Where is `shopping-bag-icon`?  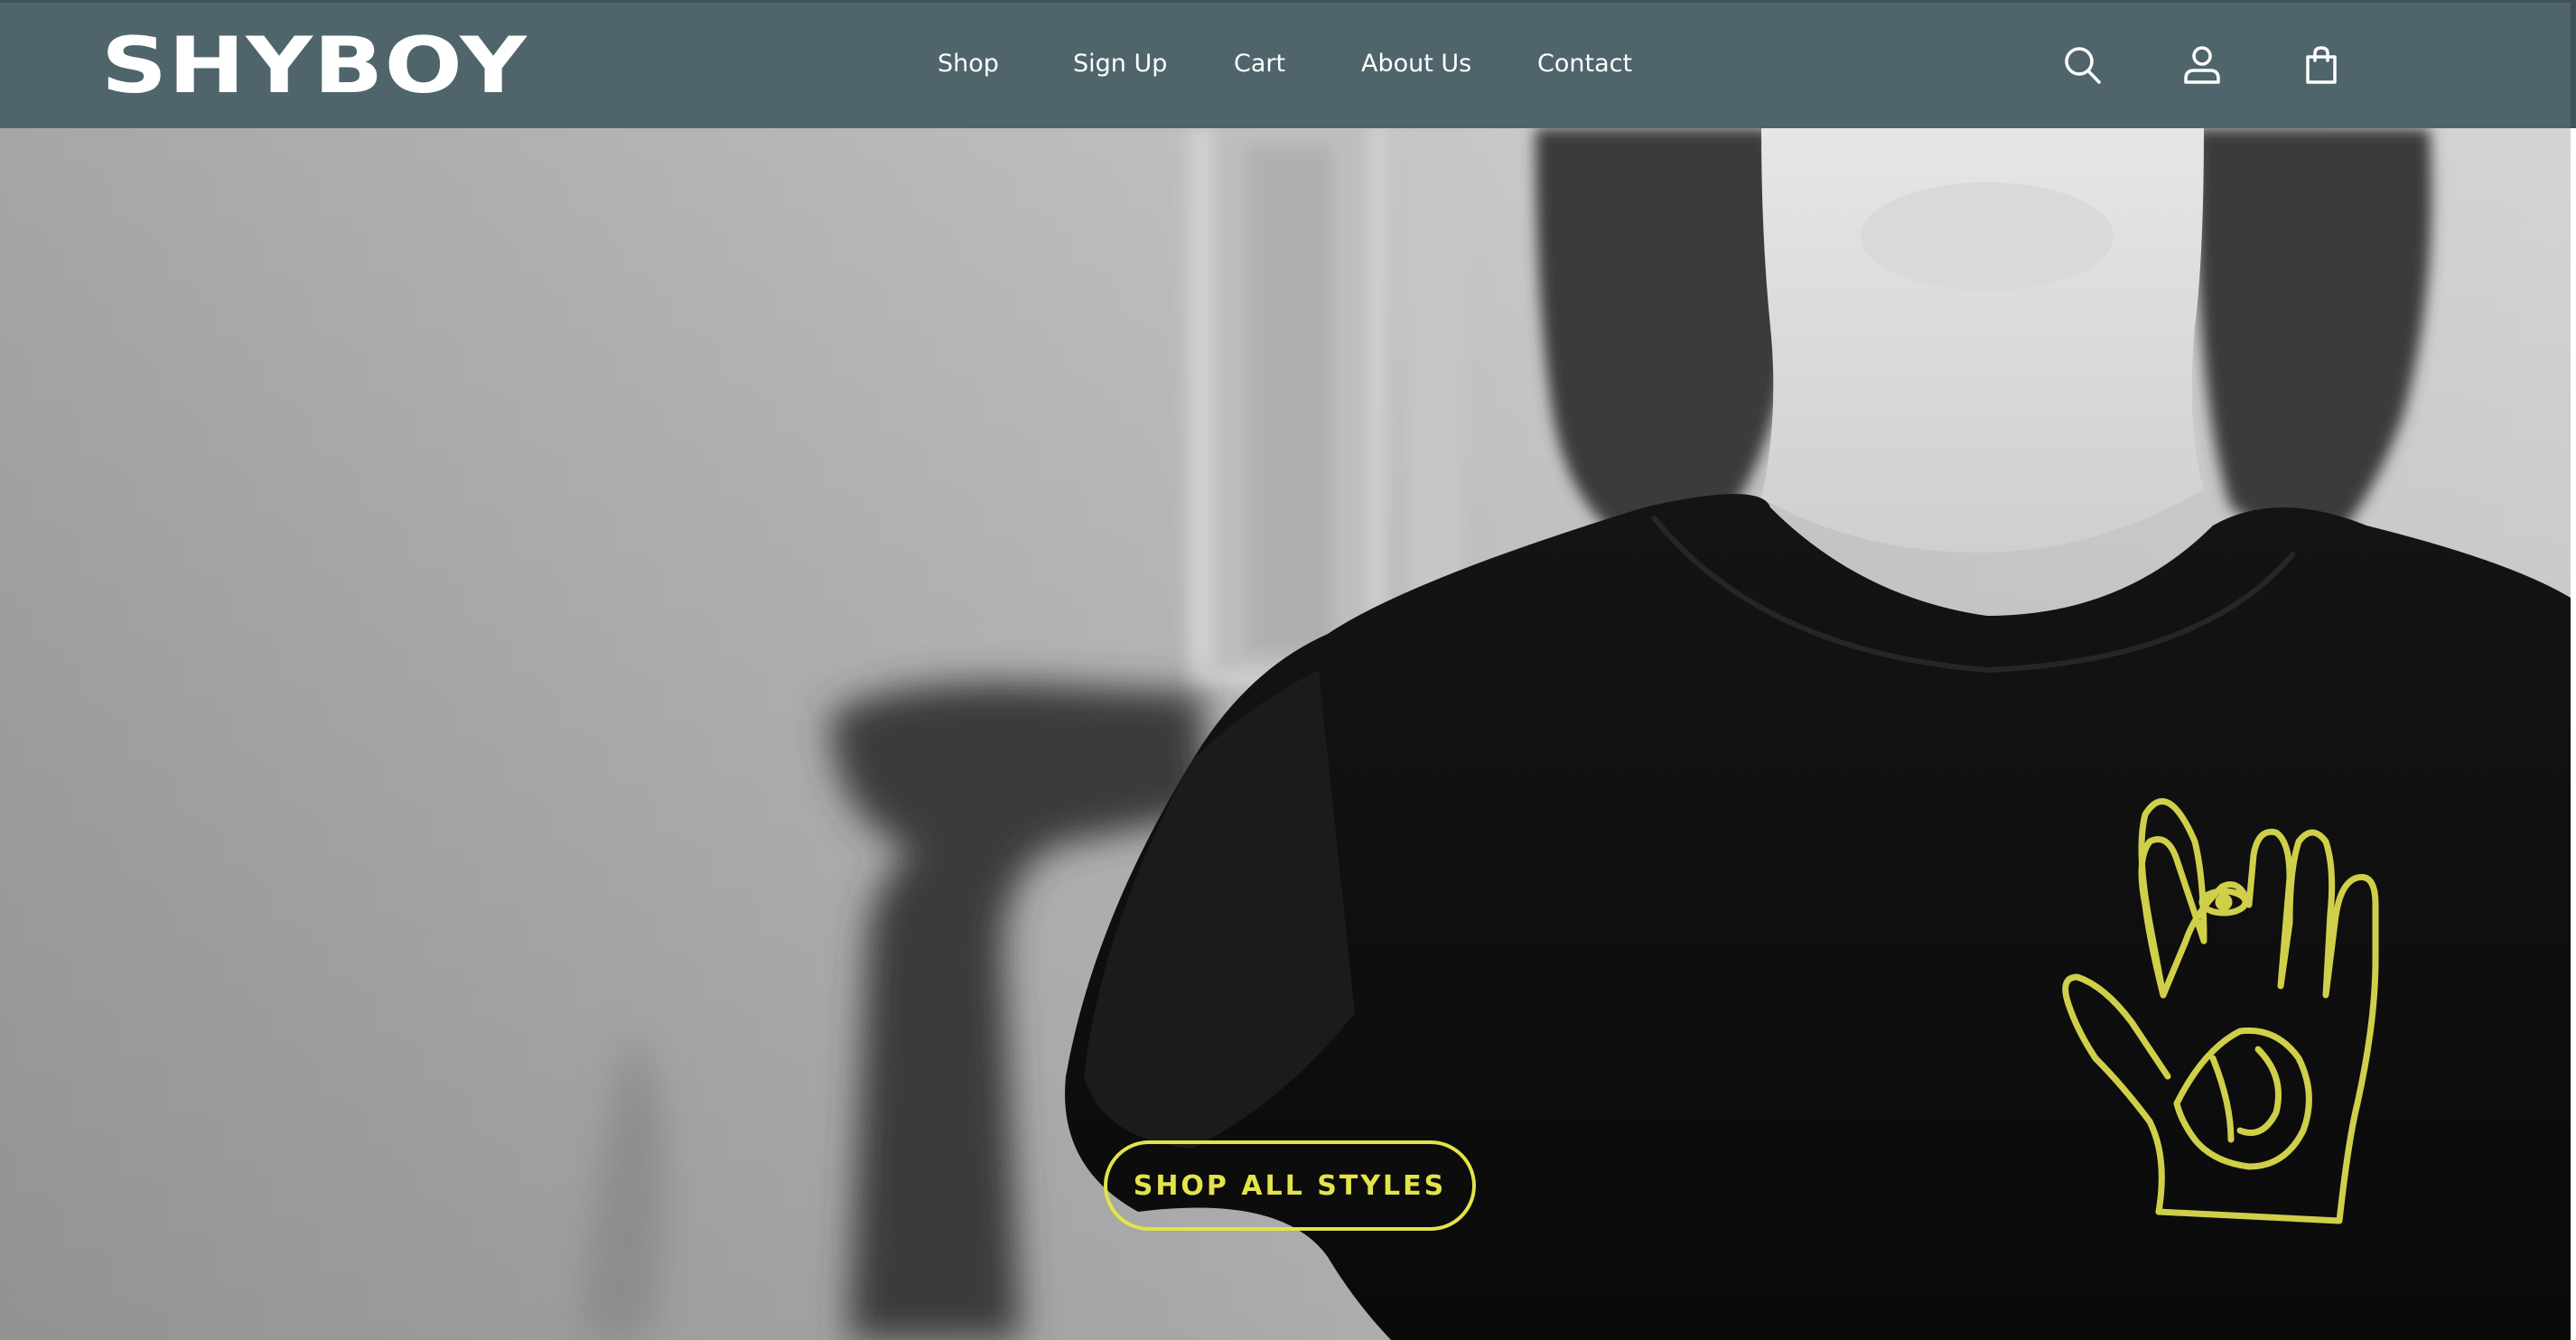 shopping-bag-icon is located at coordinates (2321, 65).